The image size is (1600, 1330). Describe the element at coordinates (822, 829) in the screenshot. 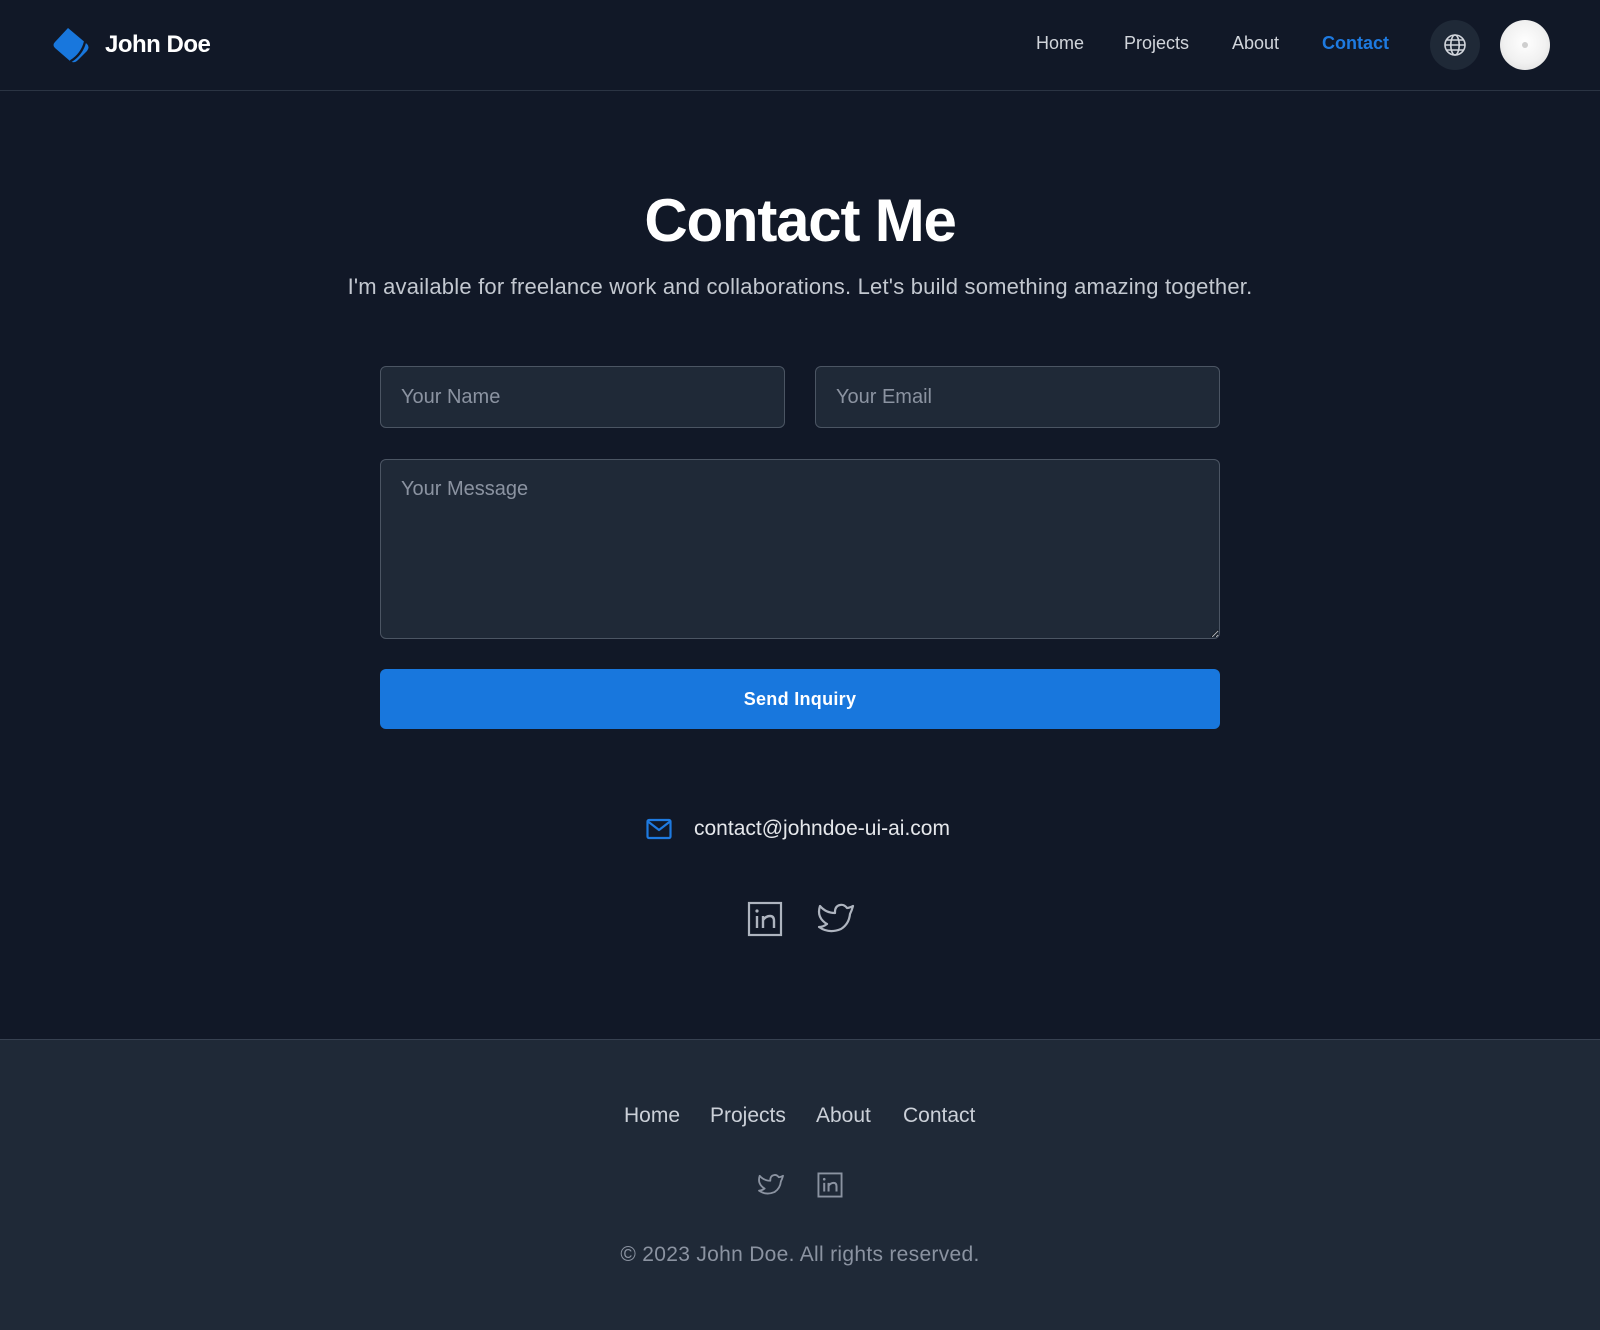

I see `email-link: contact@johndoe-ui-ai.com` at that location.